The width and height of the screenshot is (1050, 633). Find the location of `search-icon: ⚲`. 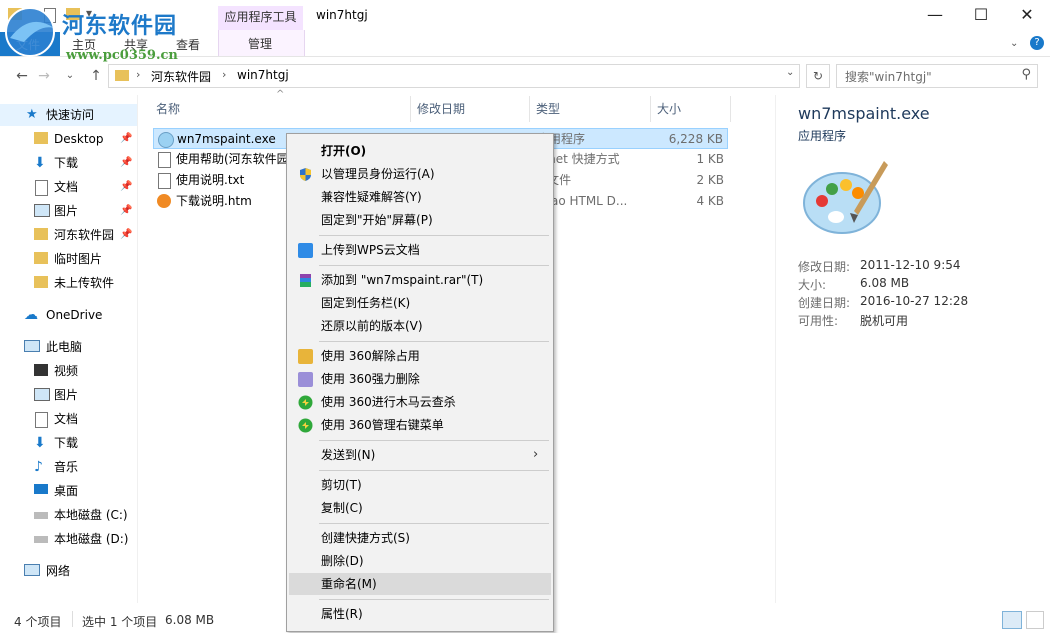

search-icon: ⚲ is located at coordinates (1026, 74).